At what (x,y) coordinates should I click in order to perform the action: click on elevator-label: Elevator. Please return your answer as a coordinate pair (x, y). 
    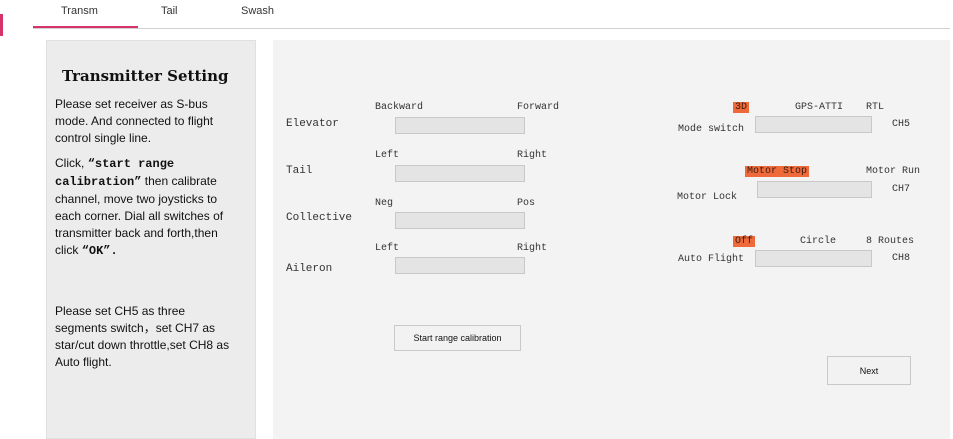
    Looking at the image, I should click on (312, 124).